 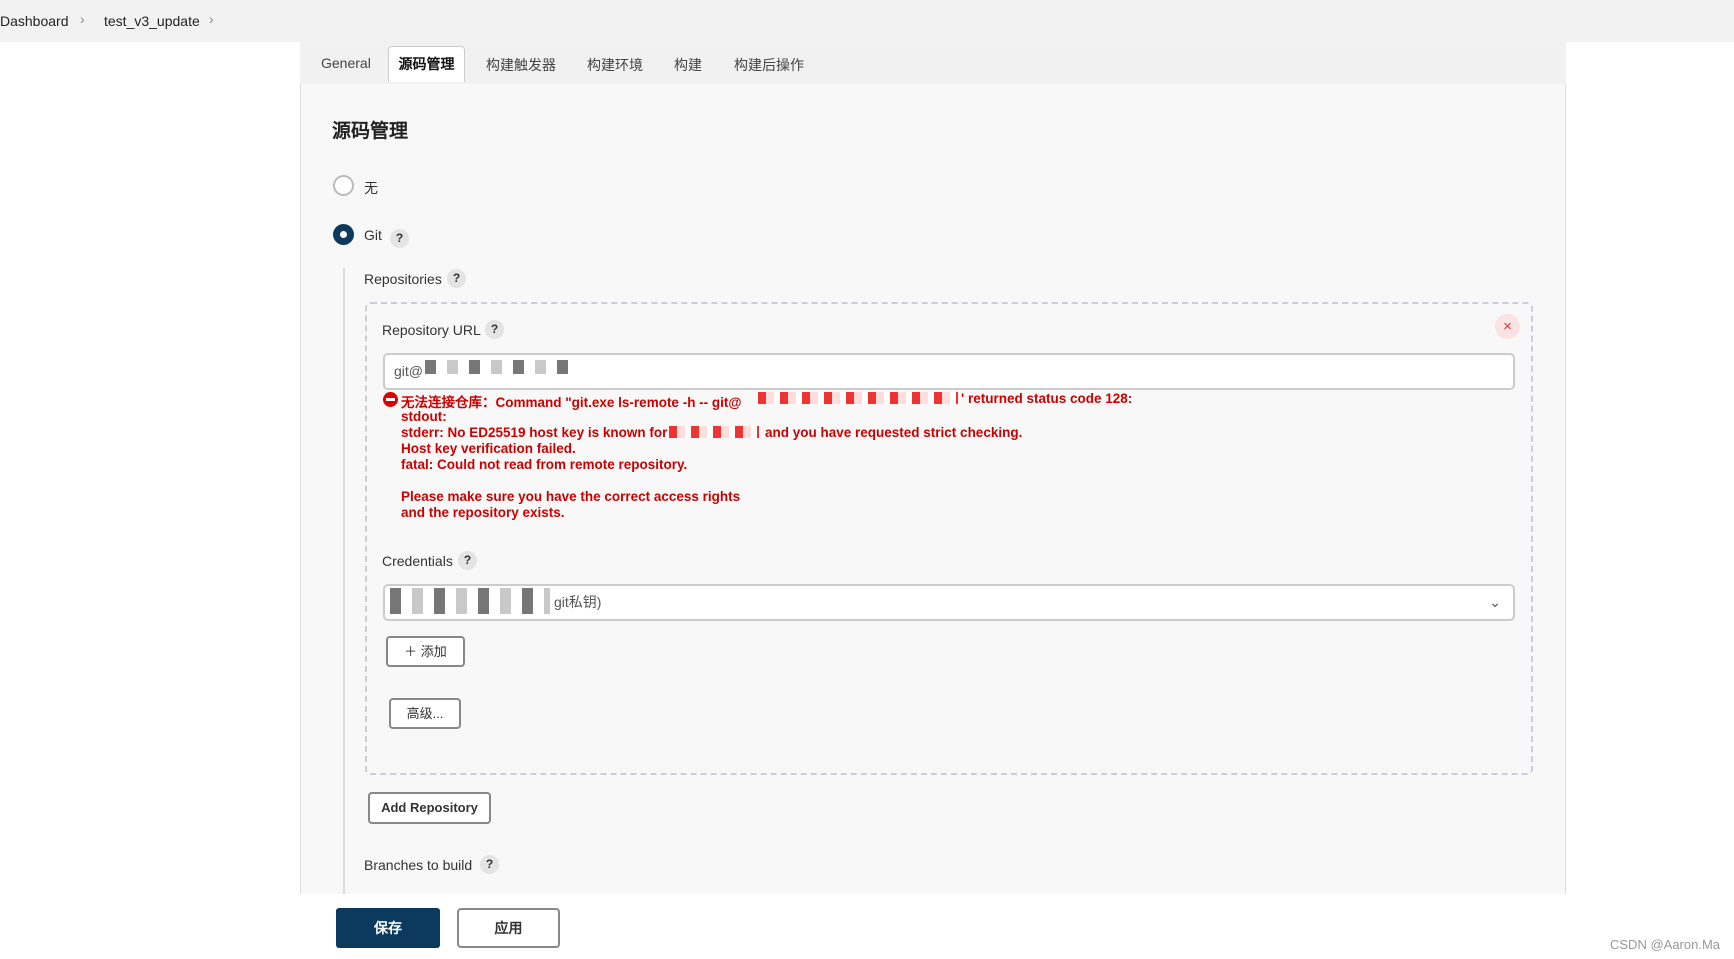 What do you see at coordinates (894, 432) in the screenshot?
I see `error-line: and you have requested strict checking.` at bounding box center [894, 432].